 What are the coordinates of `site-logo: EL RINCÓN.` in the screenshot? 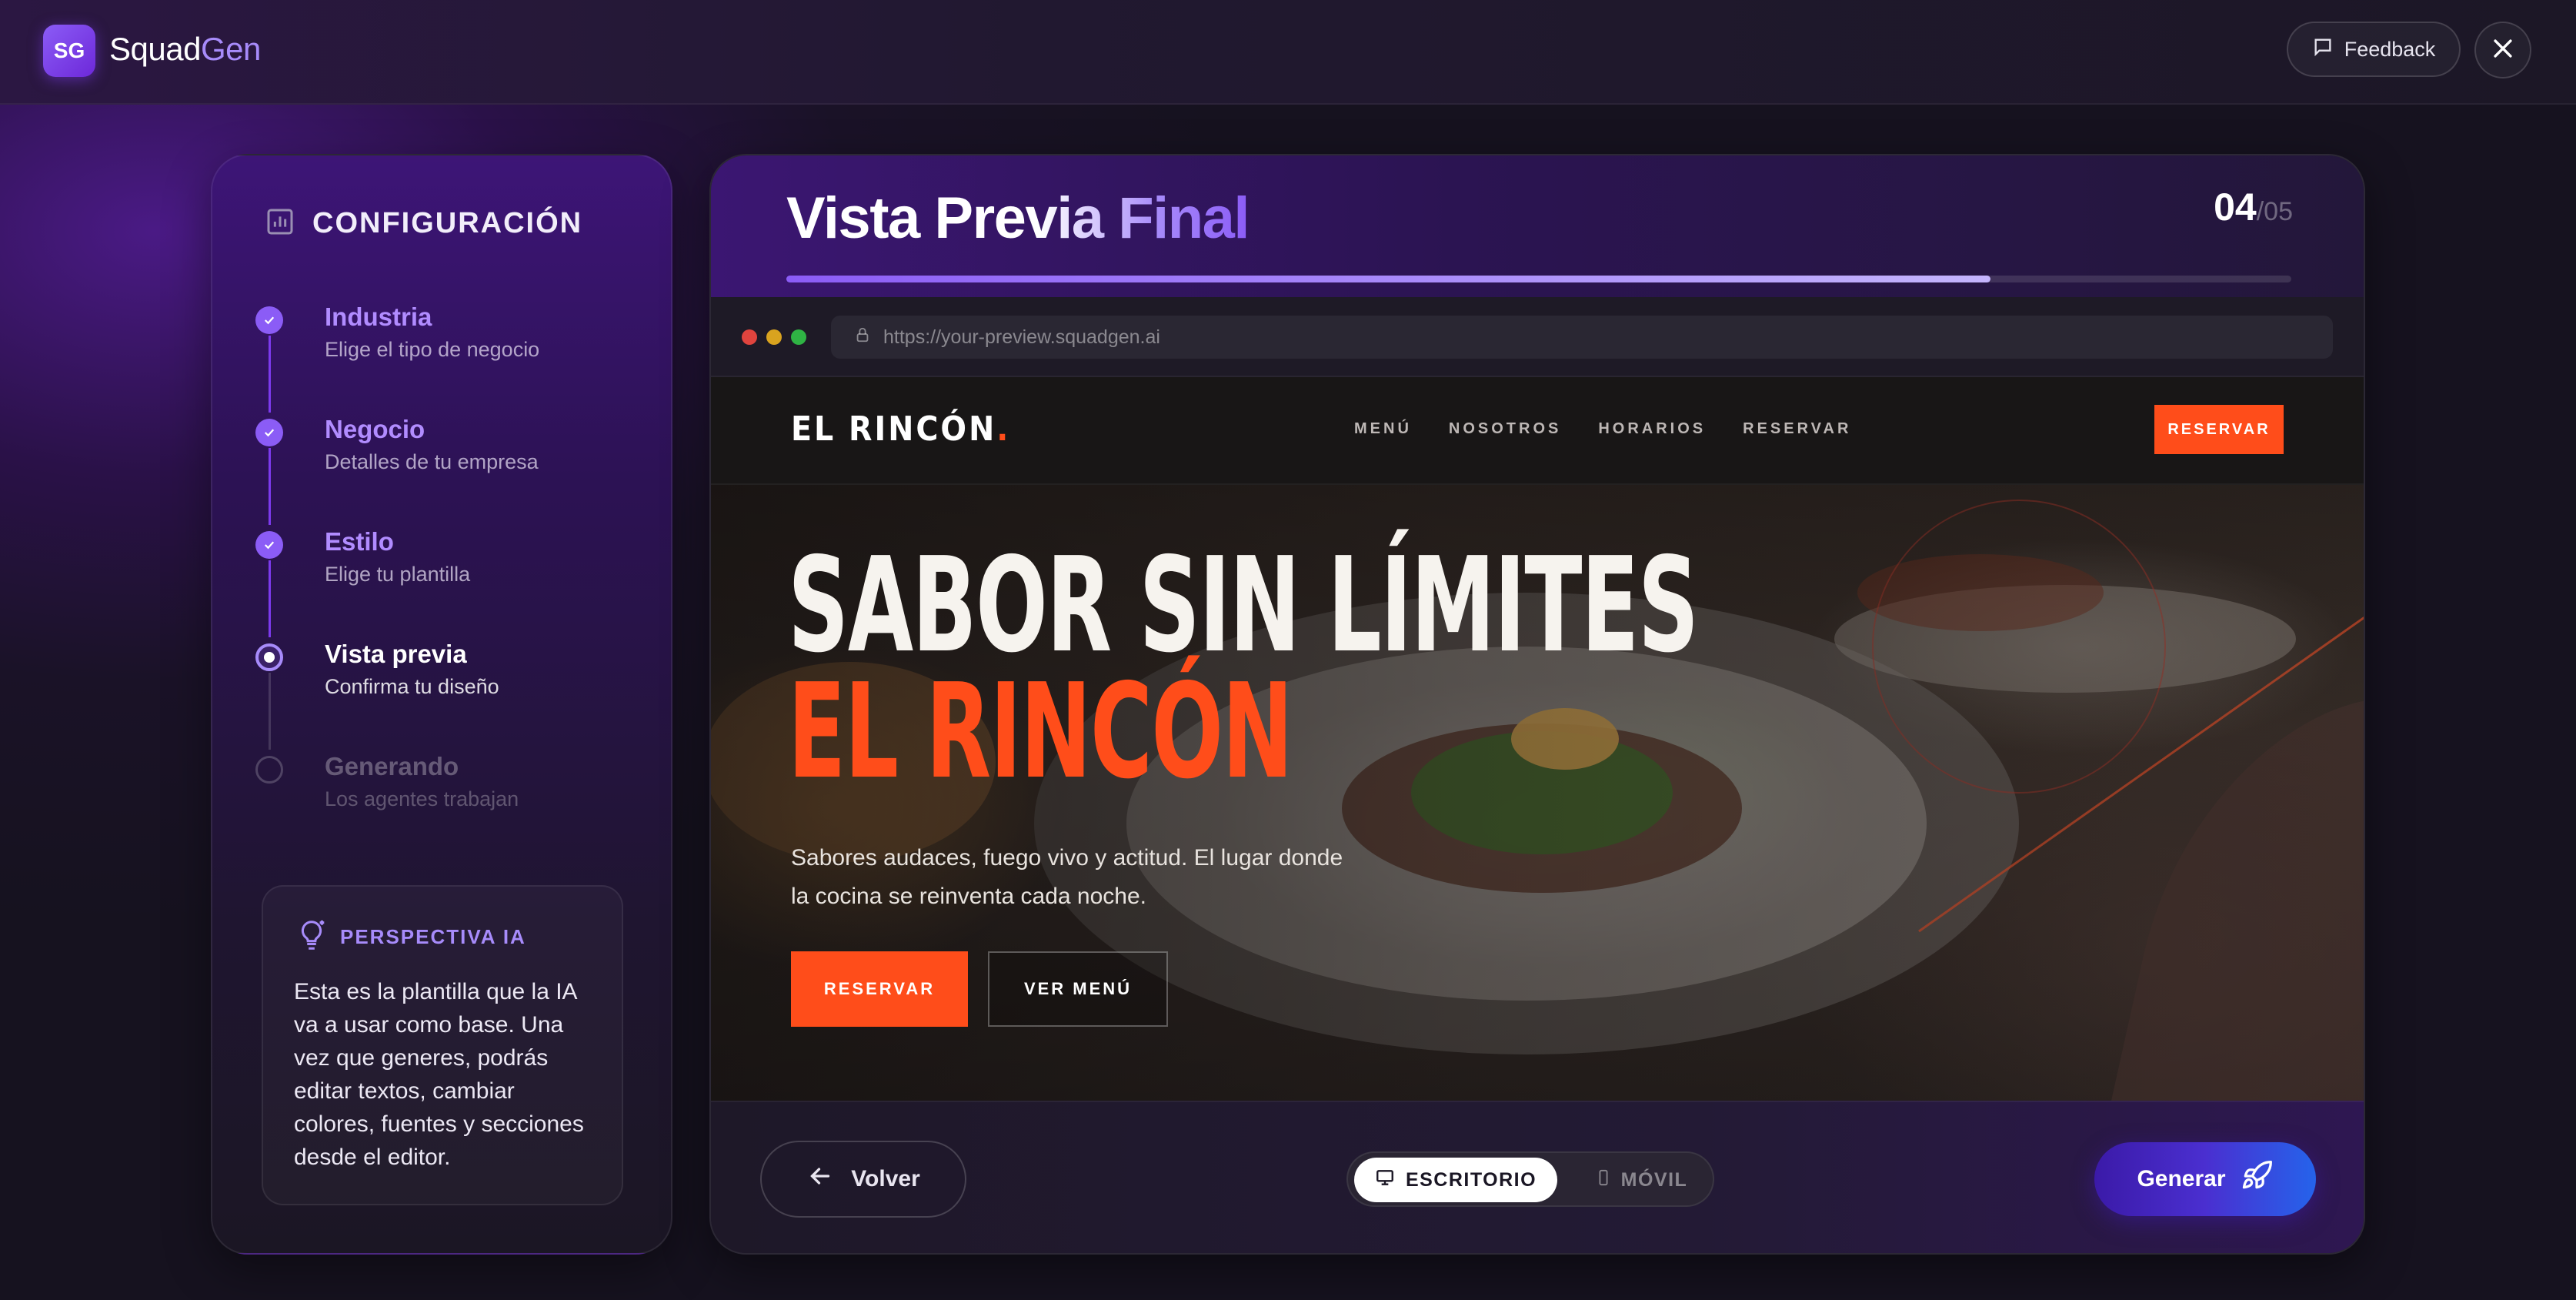 It's located at (901, 429).